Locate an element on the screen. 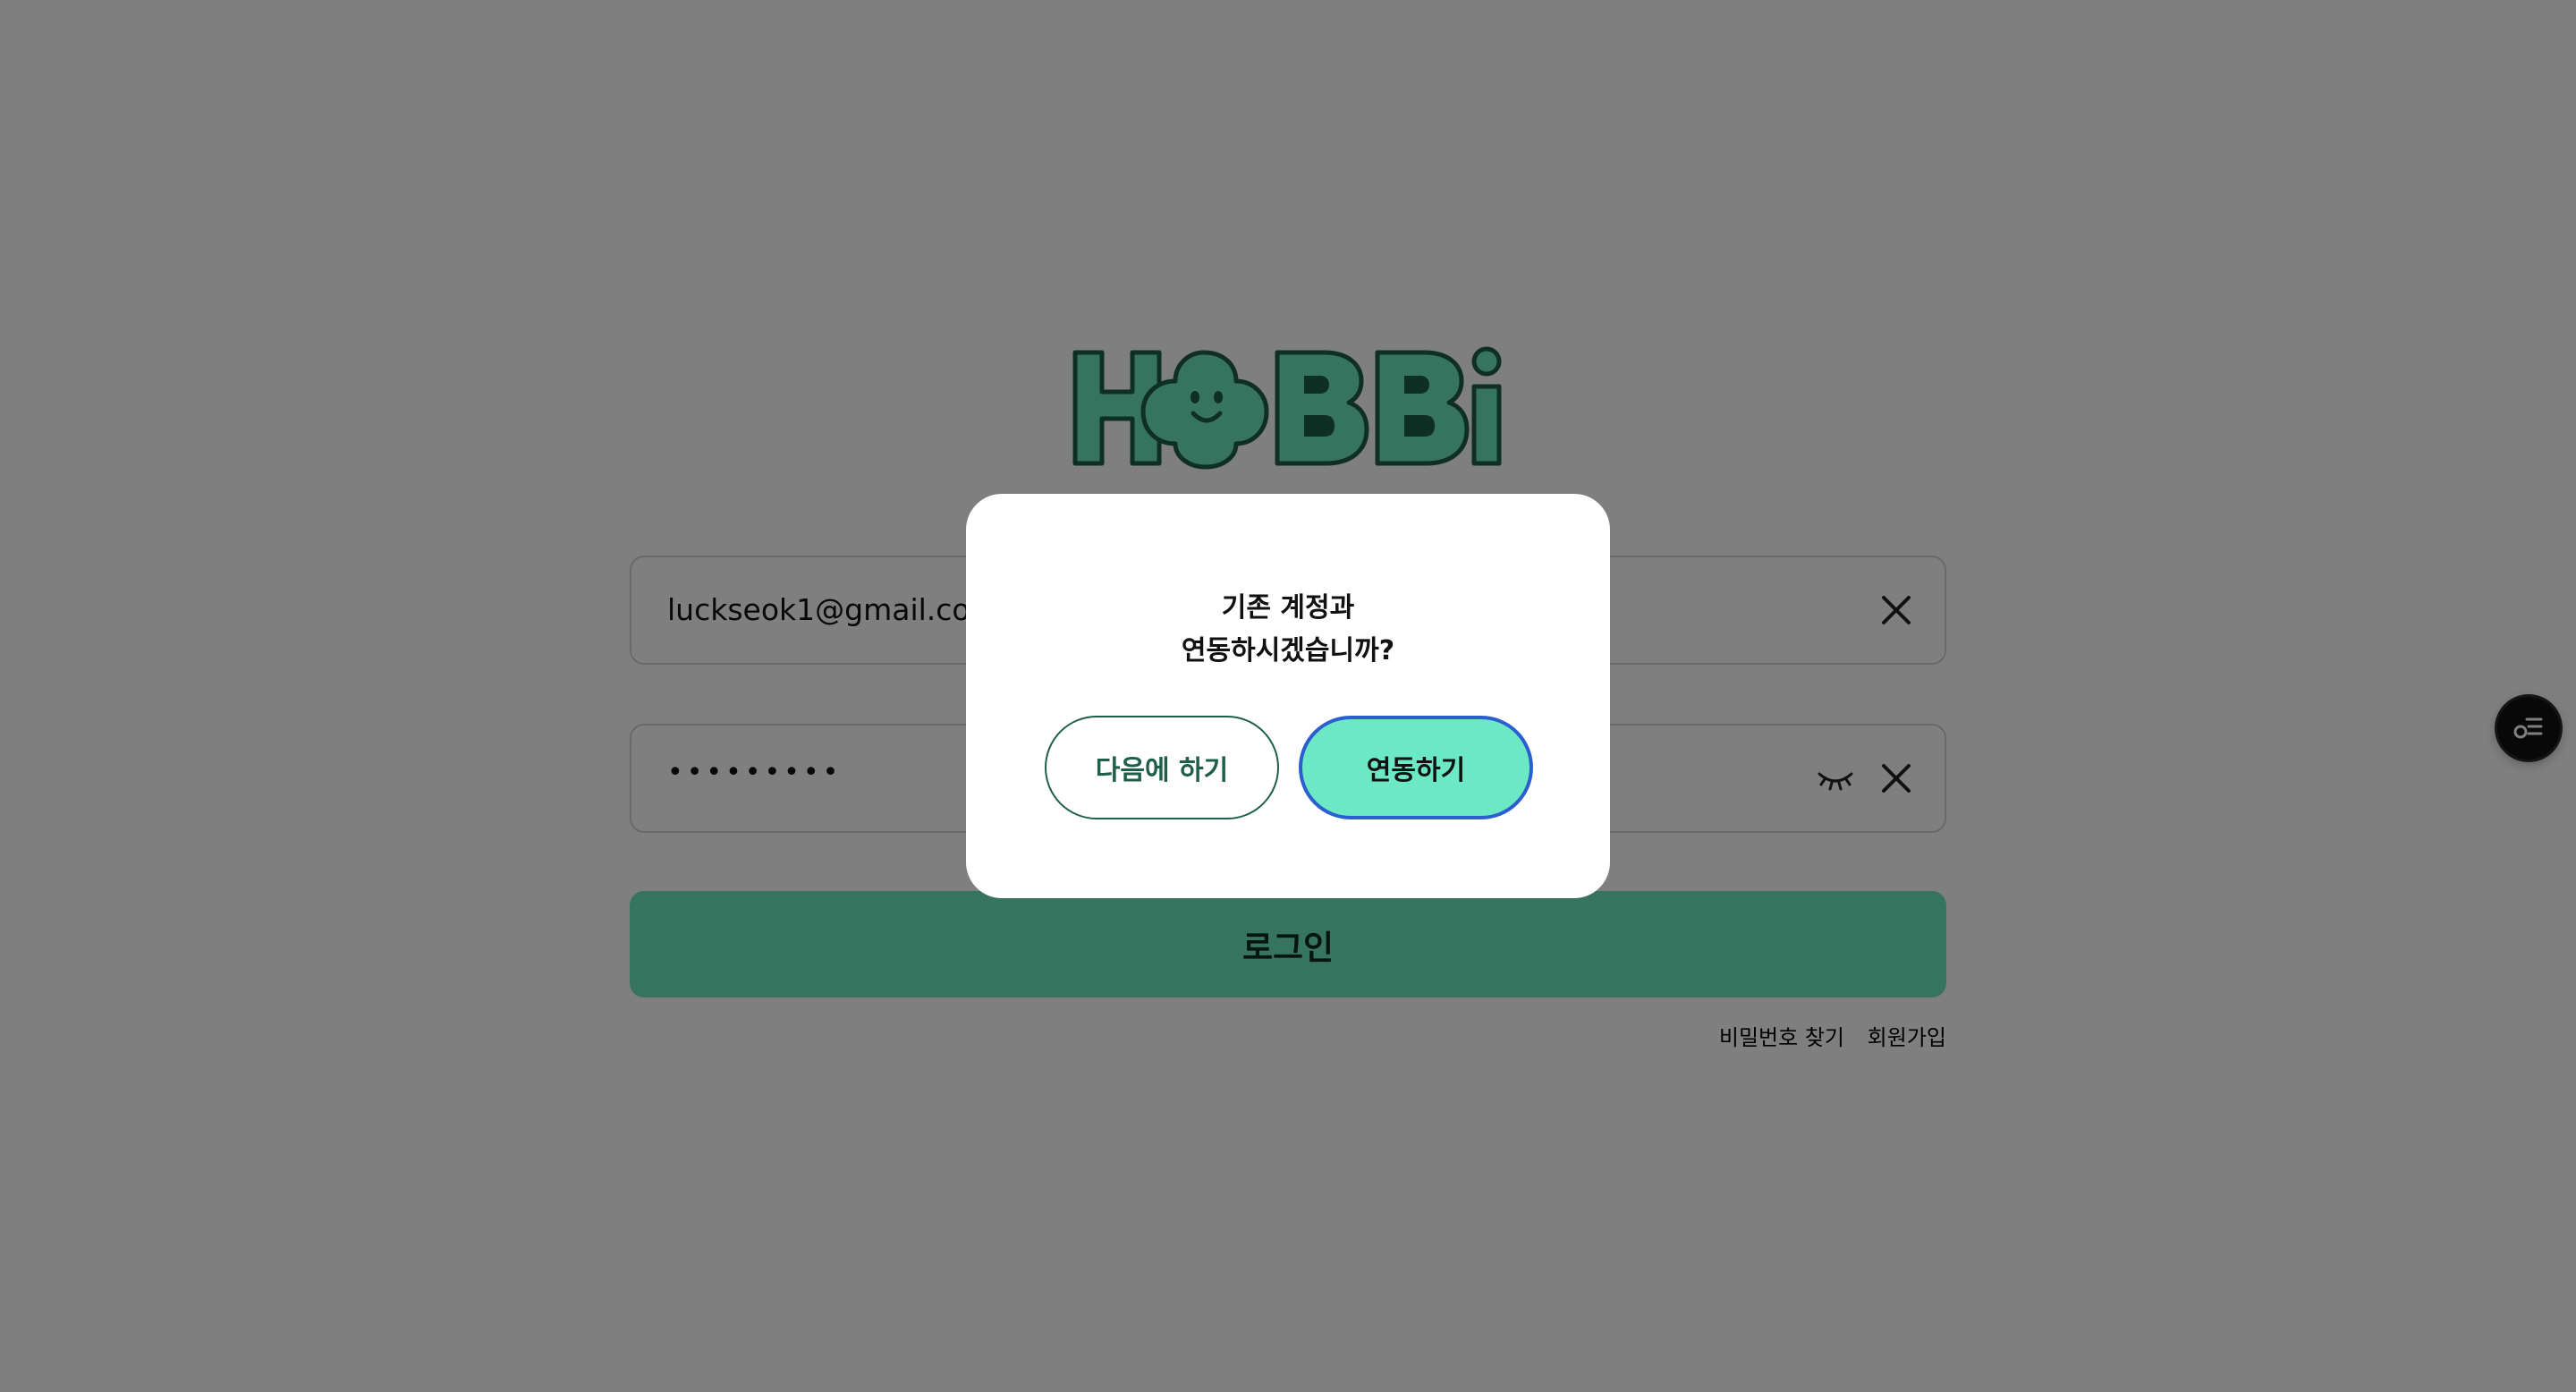 This screenshot has height=1392, width=2576. dialog-title: 기존 계정과 연동하시겠습니까? is located at coordinates (1288, 630).